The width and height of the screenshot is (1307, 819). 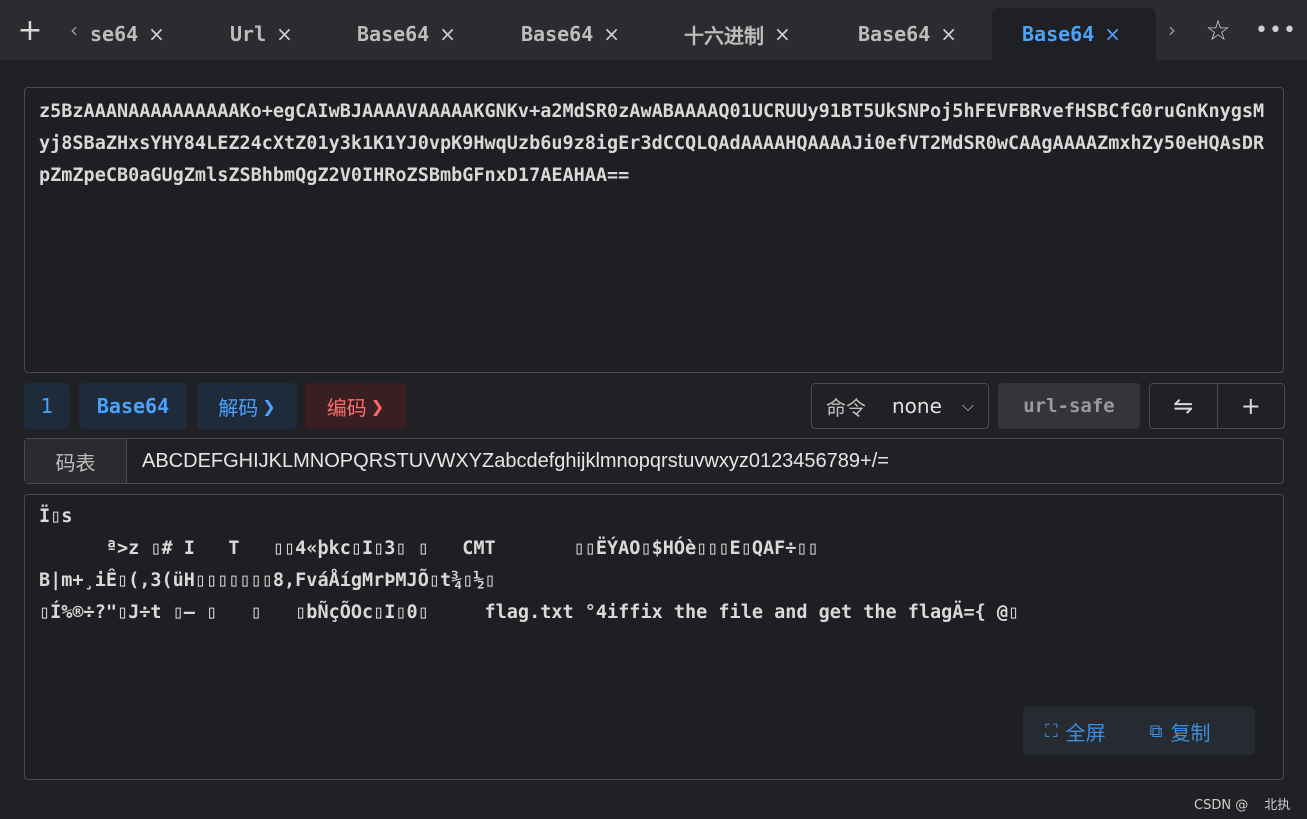 What do you see at coordinates (846, 407) in the screenshot?
I see `command-label: 命令` at bounding box center [846, 407].